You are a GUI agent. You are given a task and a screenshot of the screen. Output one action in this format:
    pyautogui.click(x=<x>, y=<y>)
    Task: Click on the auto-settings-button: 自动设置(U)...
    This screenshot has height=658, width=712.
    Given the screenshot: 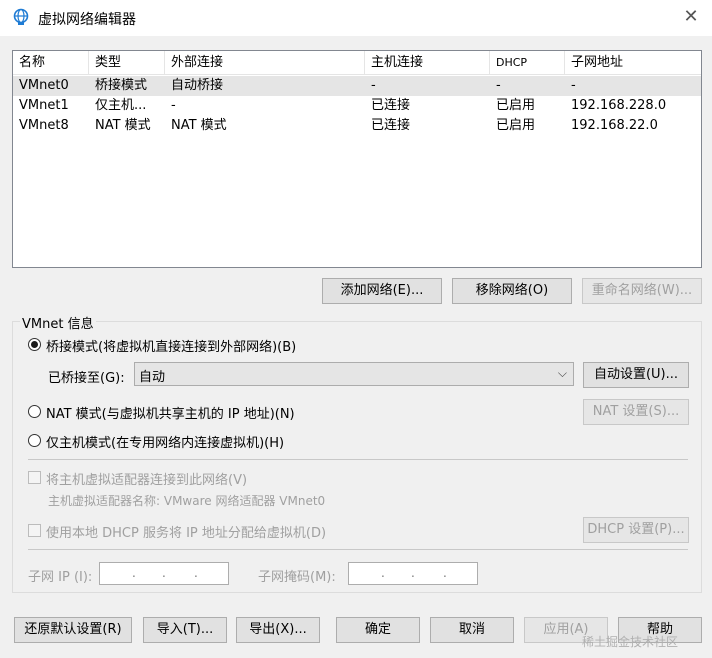 What is the action you would take?
    pyautogui.click(x=636, y=375)
    